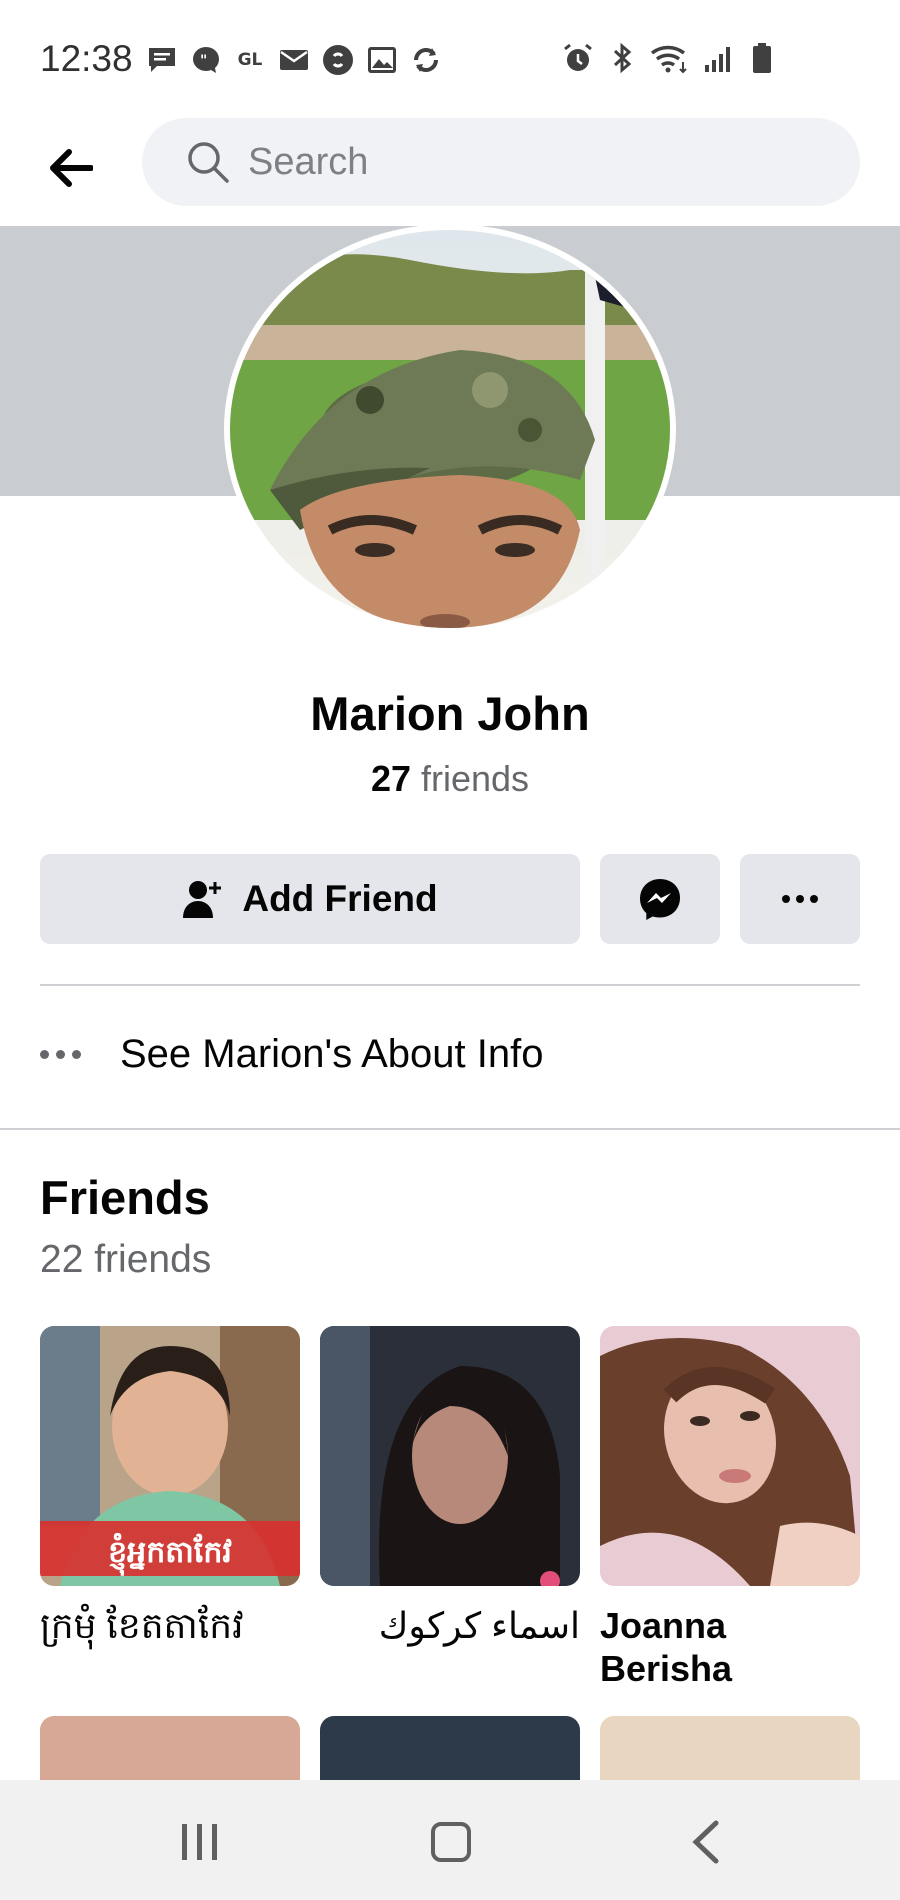 Image resolution: width=900 pixels, height=1900 pixels. Describe the element at coordinates (202, 899) in the screenshot. I see `add-friend-icon` at that location.